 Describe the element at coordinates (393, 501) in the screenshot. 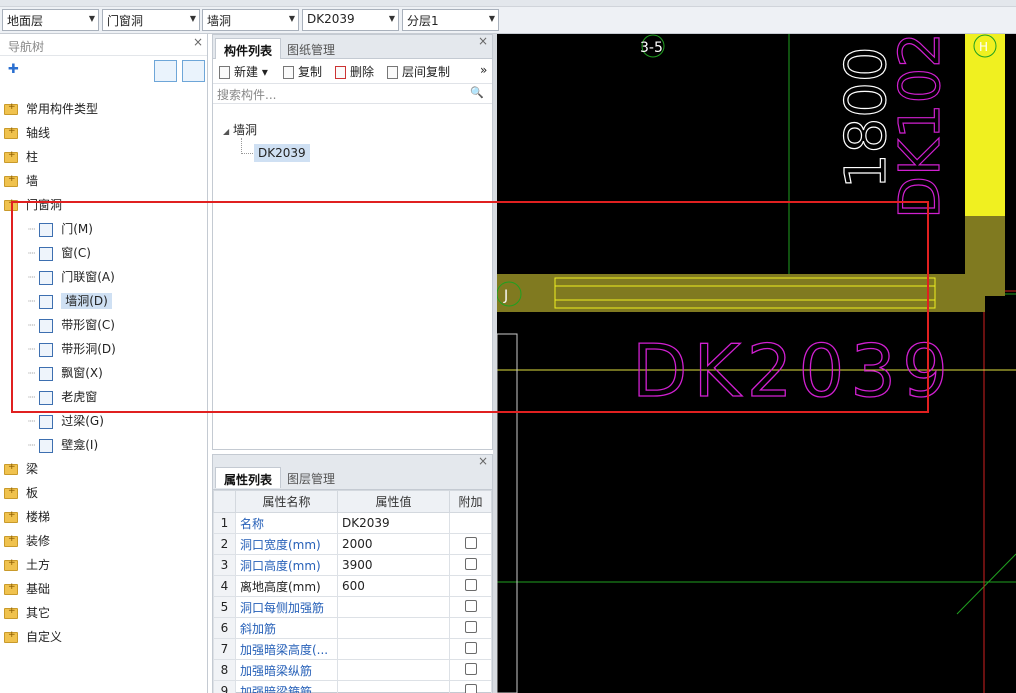

I see `header-value: 属性值` at that location.